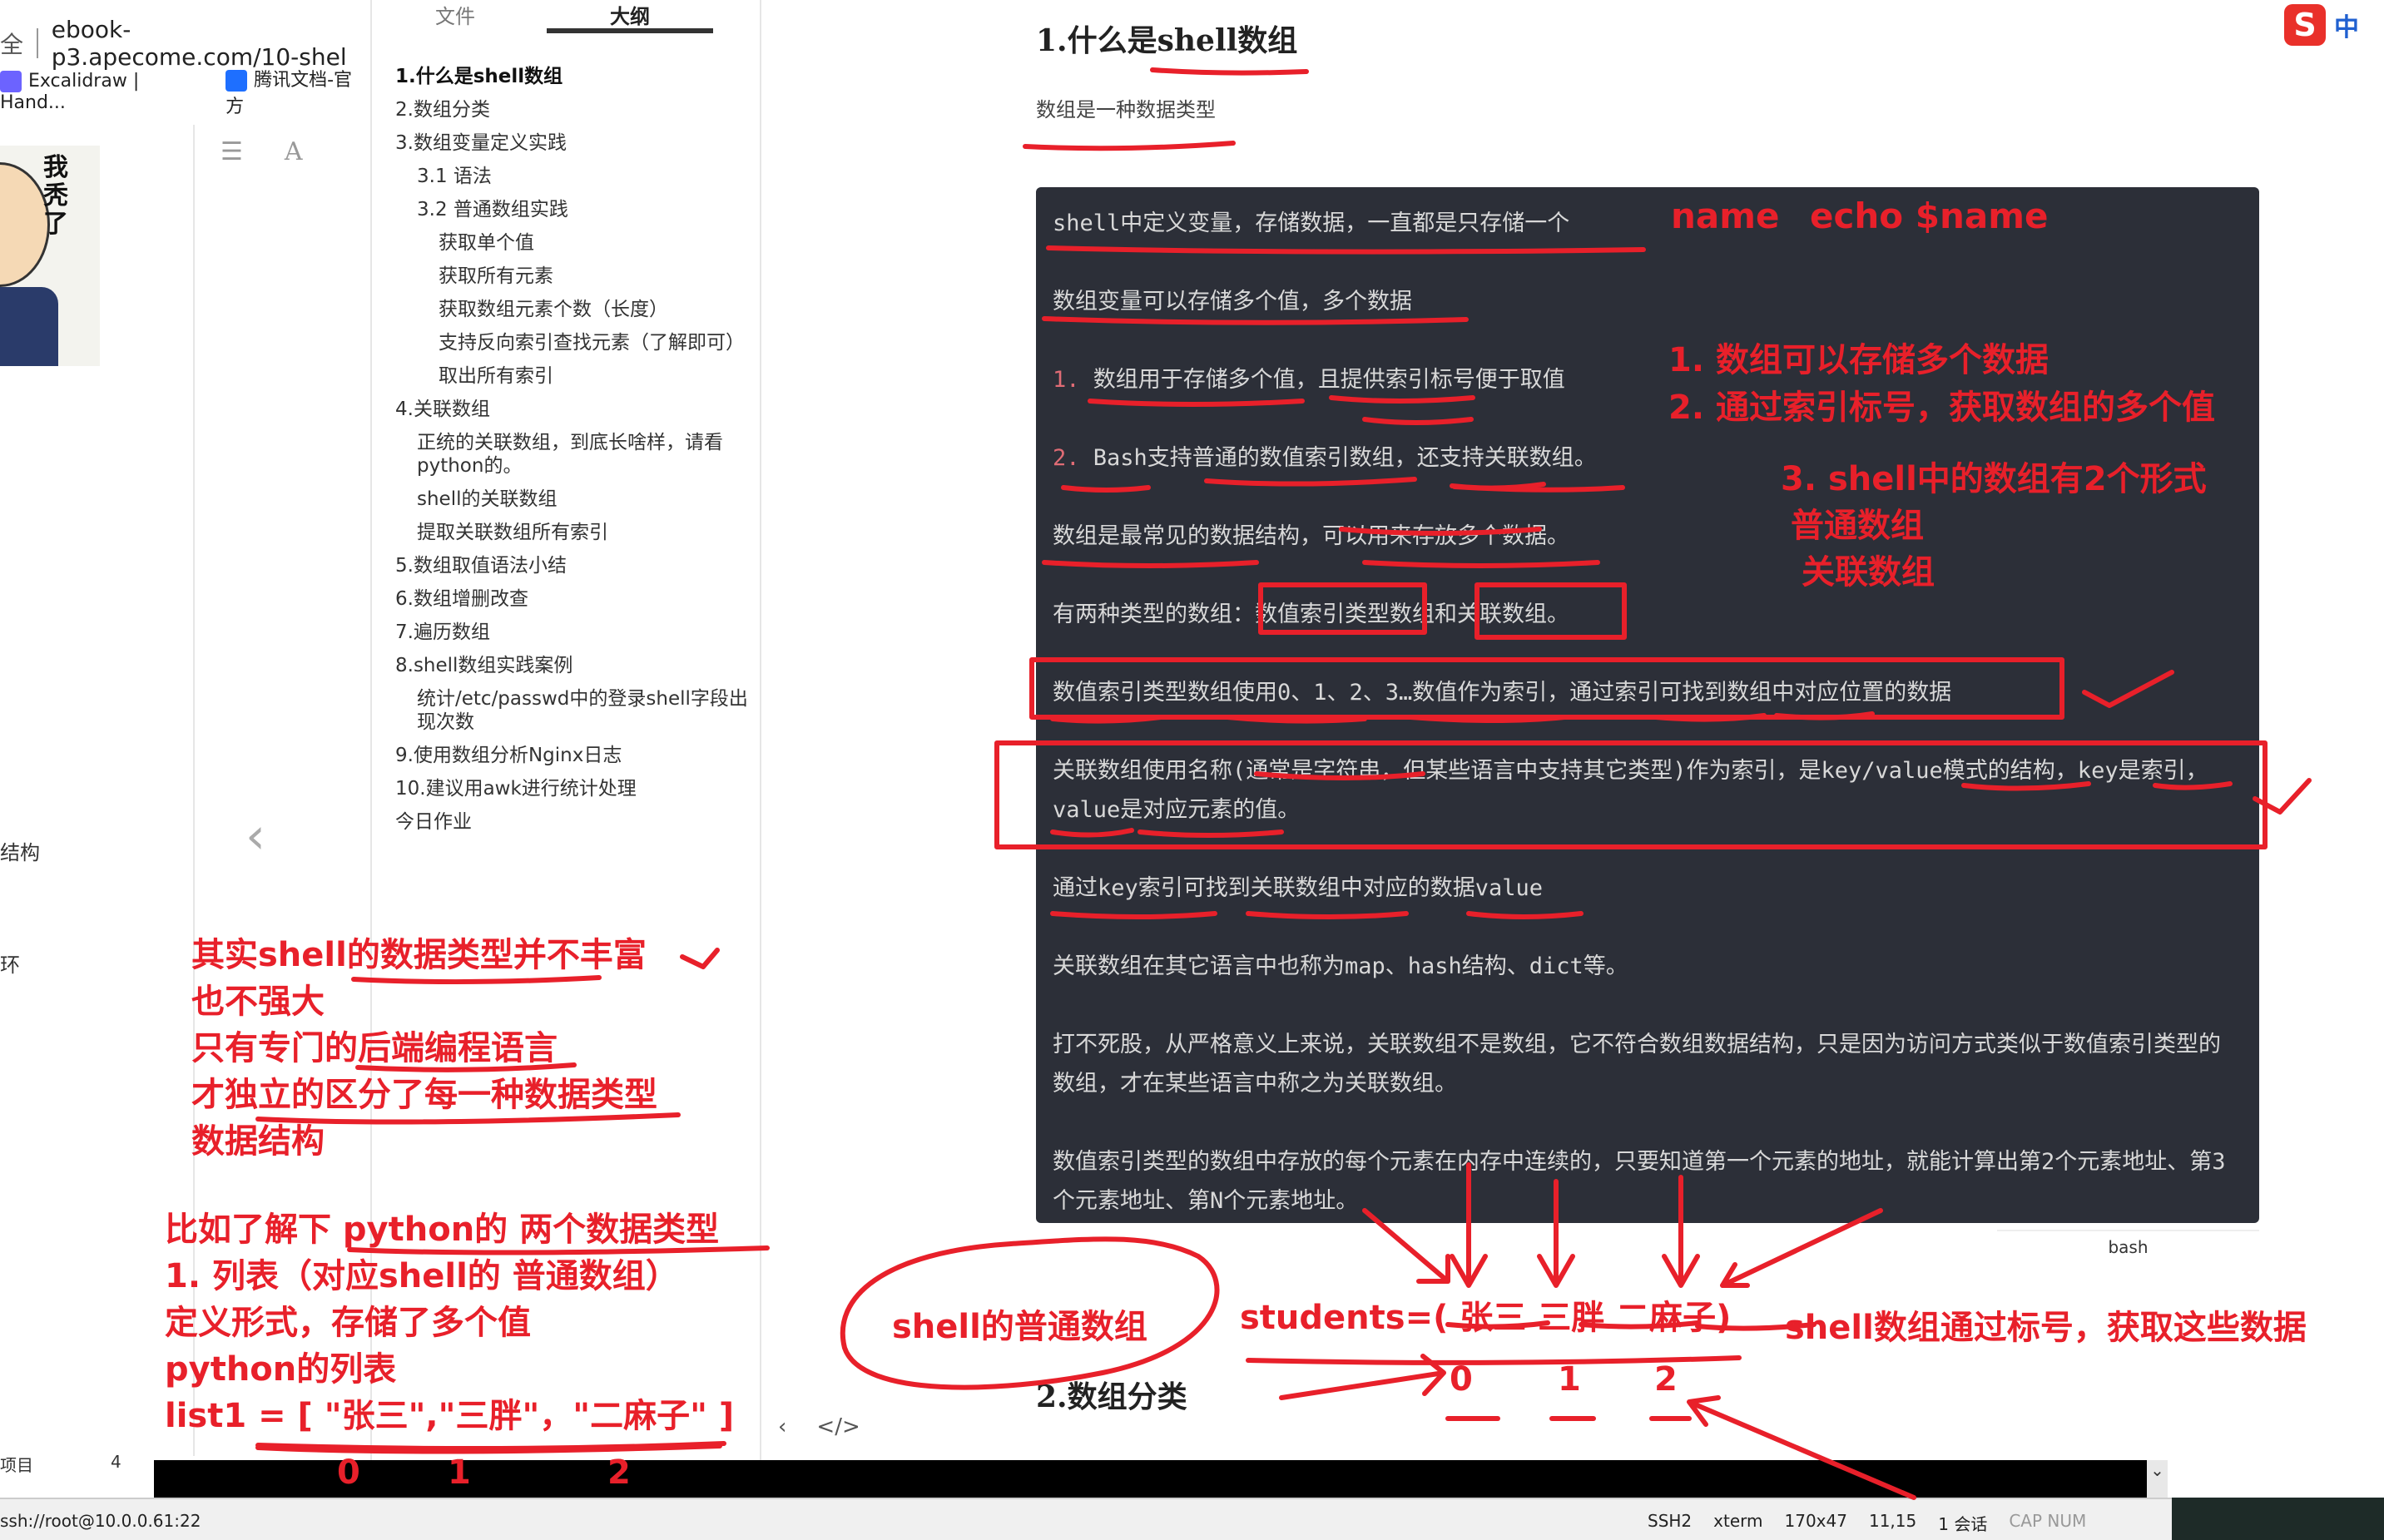  I want to click on outline-item: 3.2 普通数组实践, so click(574, 209).